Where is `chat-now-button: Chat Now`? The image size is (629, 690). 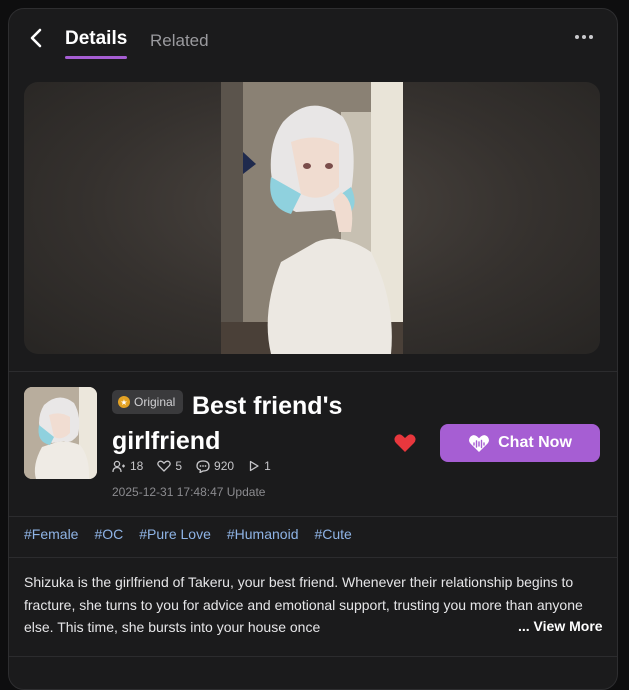 chat-now-button: Chat Now is located at coordinates (520, 443).